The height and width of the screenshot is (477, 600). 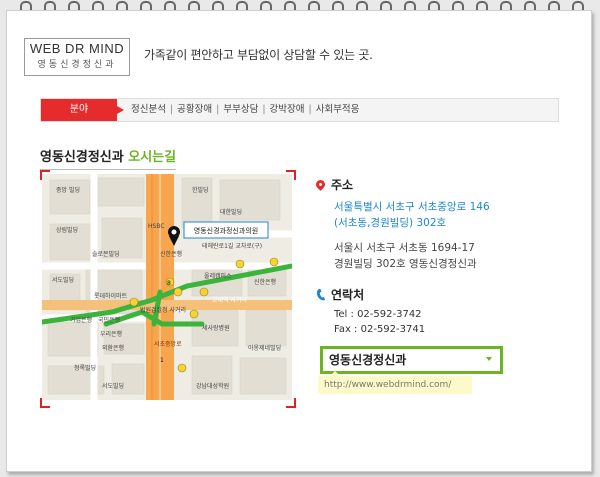 What do you see at coordinates (232, 246) in the screenshot?
I see `map-label: 테헤란로1길 교차로(구)` at bounding box center [232, 246].